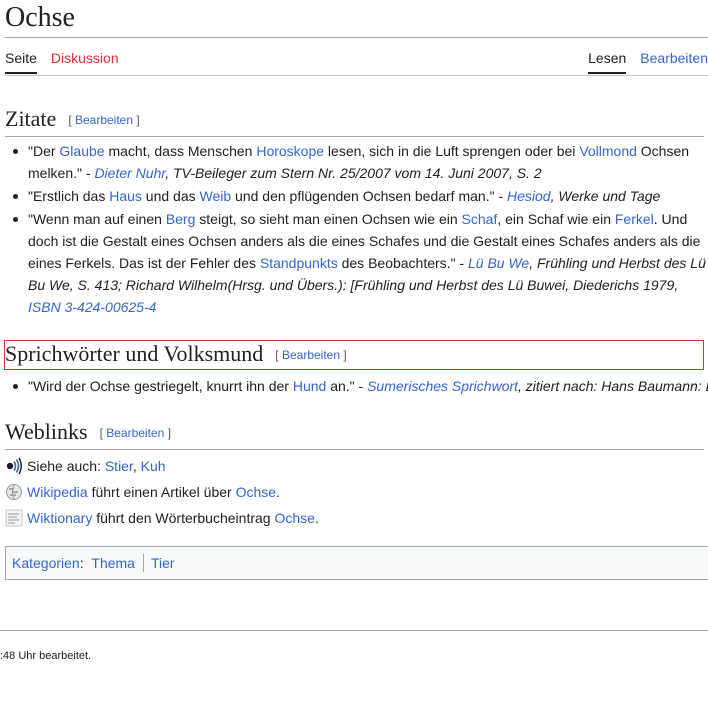 The image size is (708, 708). I want to click on quote-text: "Wenn man auf einen, so click(97, 219).